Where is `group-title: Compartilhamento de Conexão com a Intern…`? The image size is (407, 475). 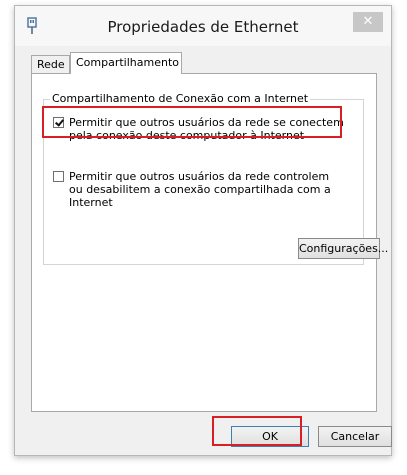 group-title: Compartilhamento de Conexão com a Intern… is located at coordinates (180, 98).